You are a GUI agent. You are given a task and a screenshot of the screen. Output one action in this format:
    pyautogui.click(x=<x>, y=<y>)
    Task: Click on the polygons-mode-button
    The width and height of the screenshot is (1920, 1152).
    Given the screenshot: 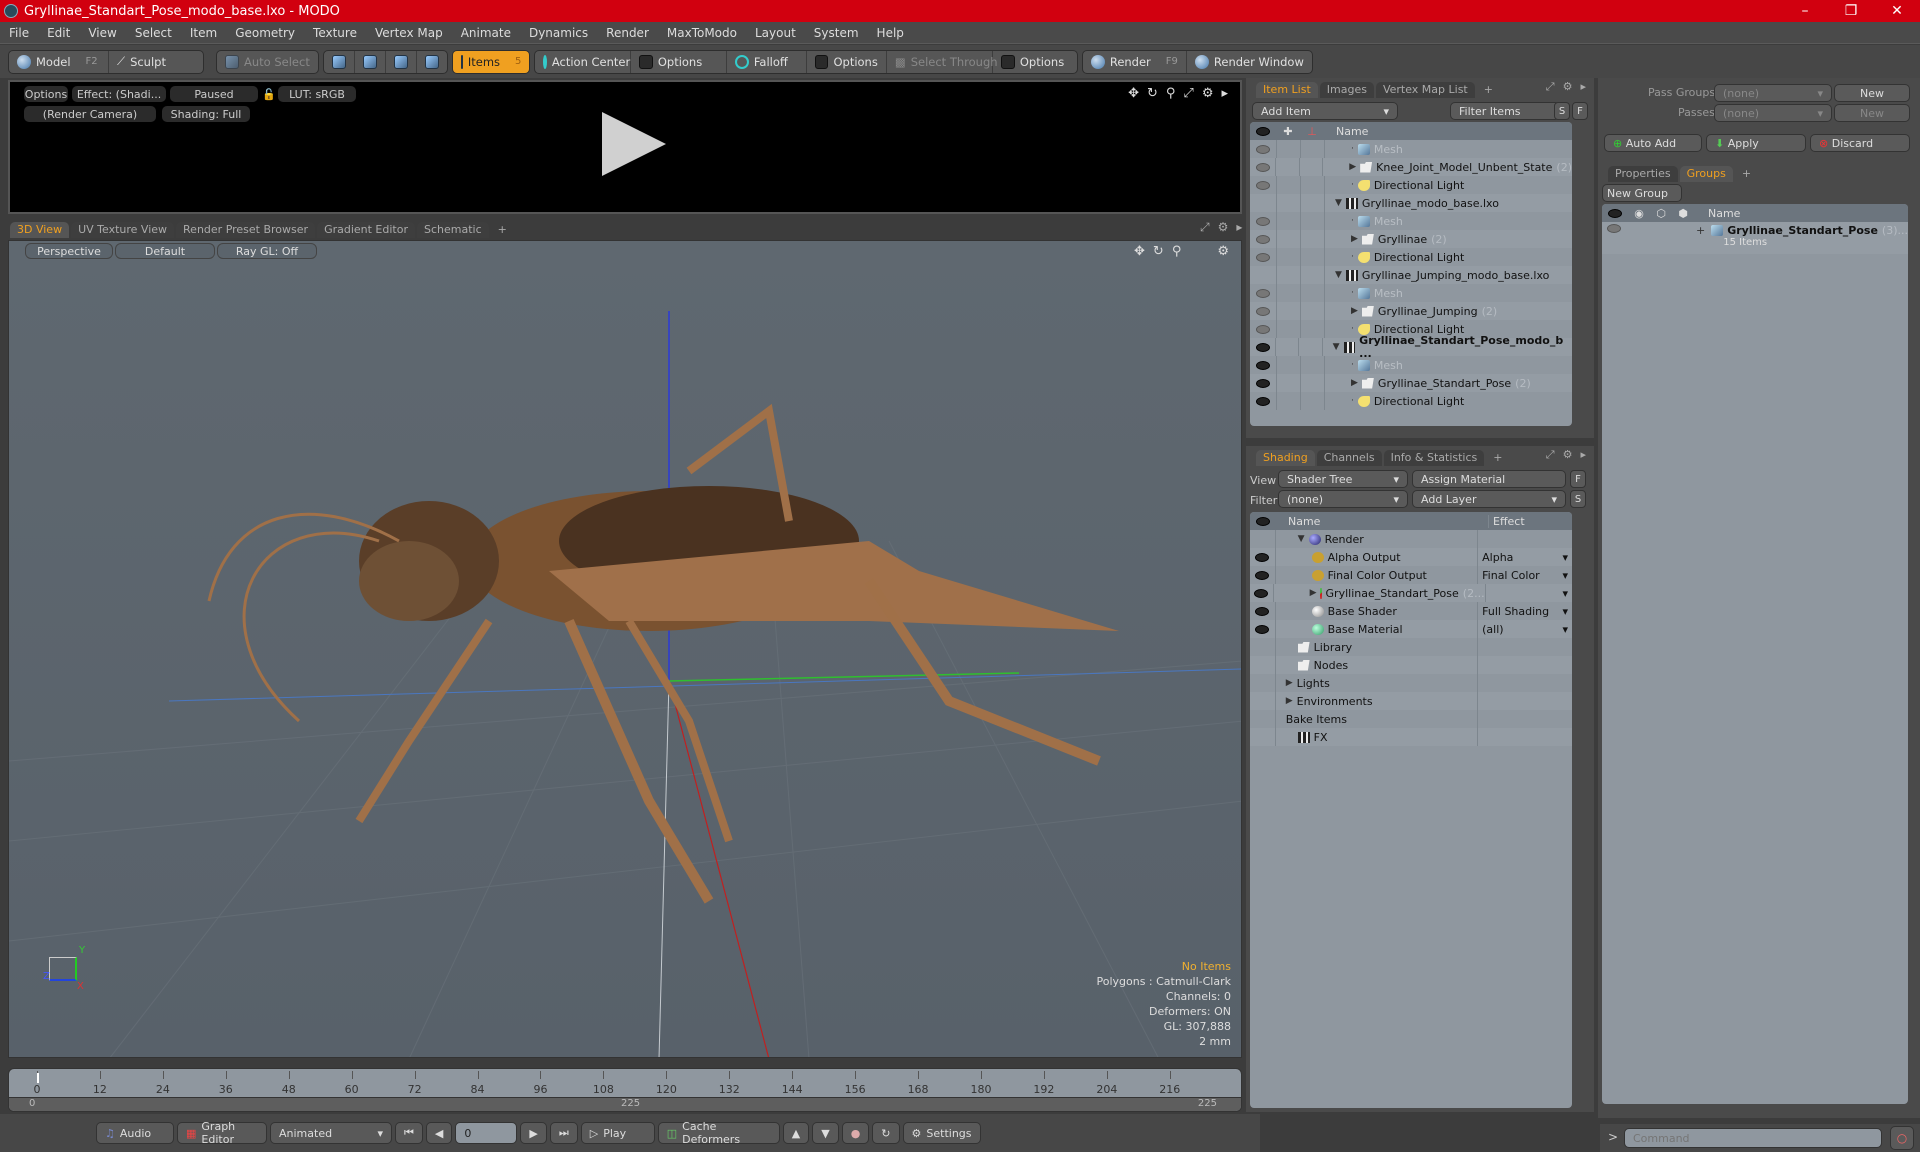 What is the action you would take?
    pyautogui.click(x=401, y=61)
    